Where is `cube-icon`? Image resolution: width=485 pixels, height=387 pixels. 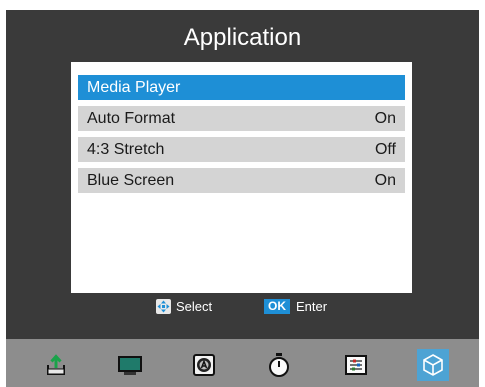 cube-icon is located at coordinates (433, 365).